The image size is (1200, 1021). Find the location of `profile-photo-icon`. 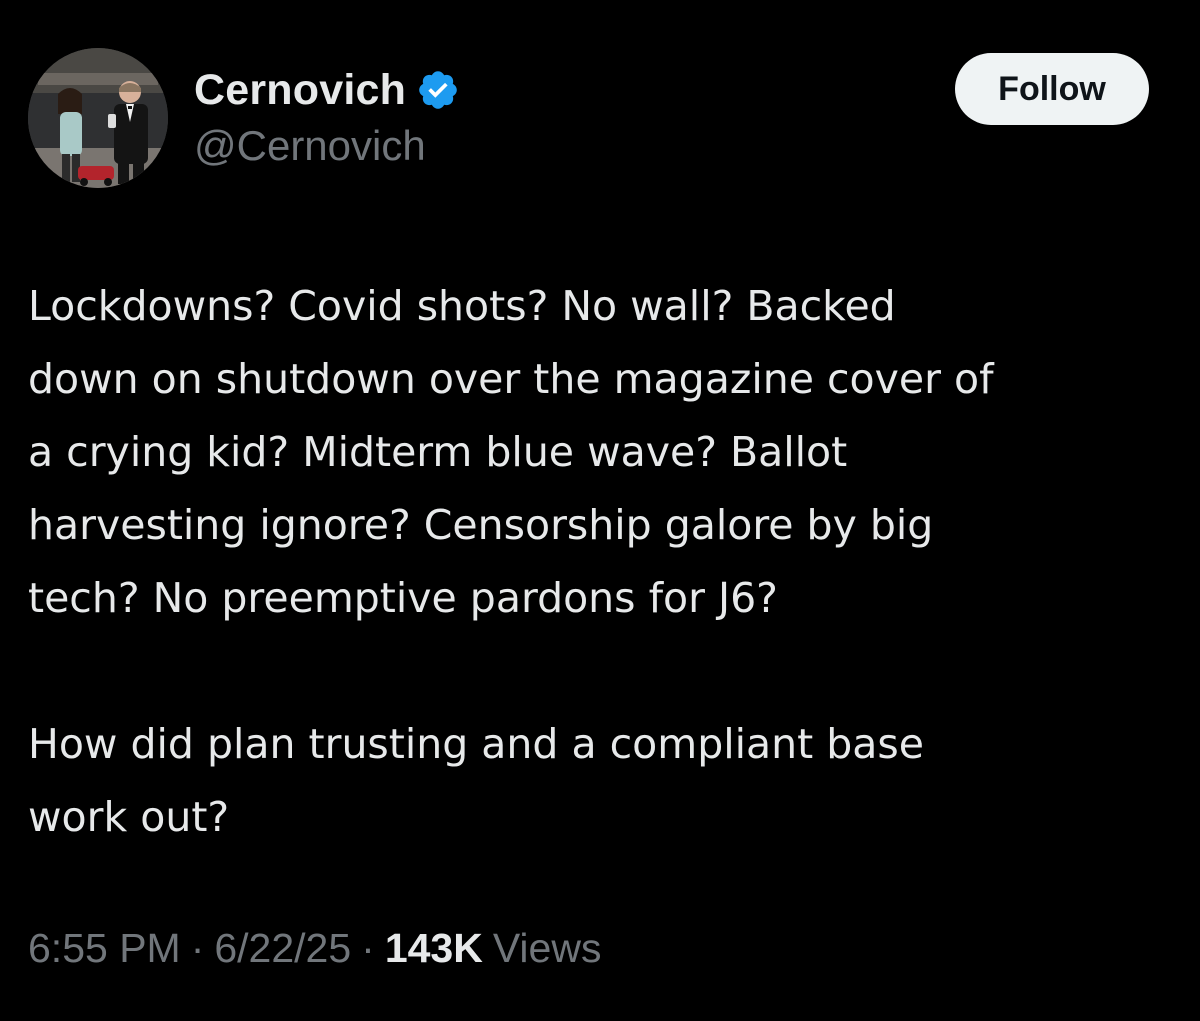

profile-photo-icon is located at coordinates (98, 118).